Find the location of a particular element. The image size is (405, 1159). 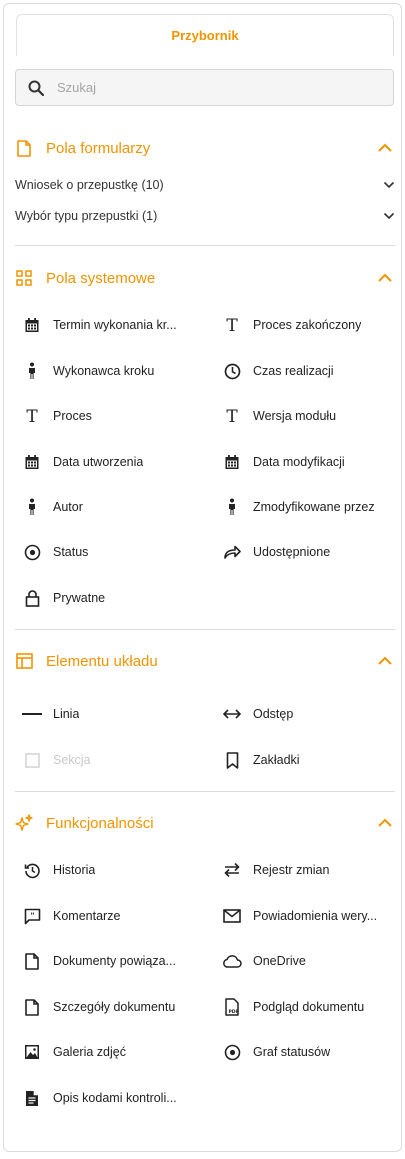

item-label: Proces zakończony is located at coordinates (307, 325).